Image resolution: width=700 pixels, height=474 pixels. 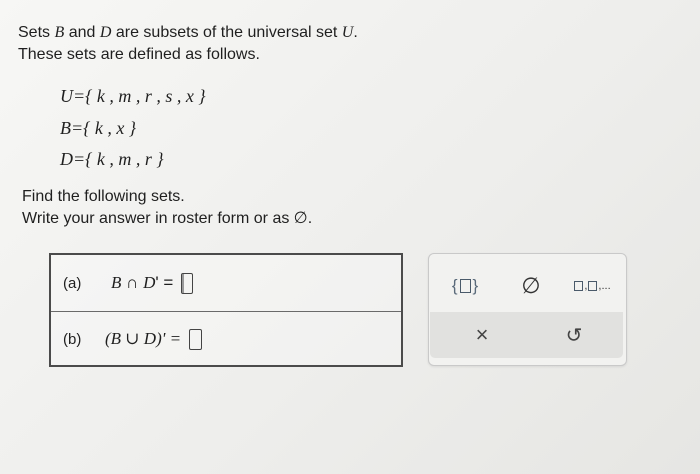 What do you see at coordinates (98, 128) in the screenshot?
I see `set-b-definition: B={ k , x }` at bounding box center [98, 128].